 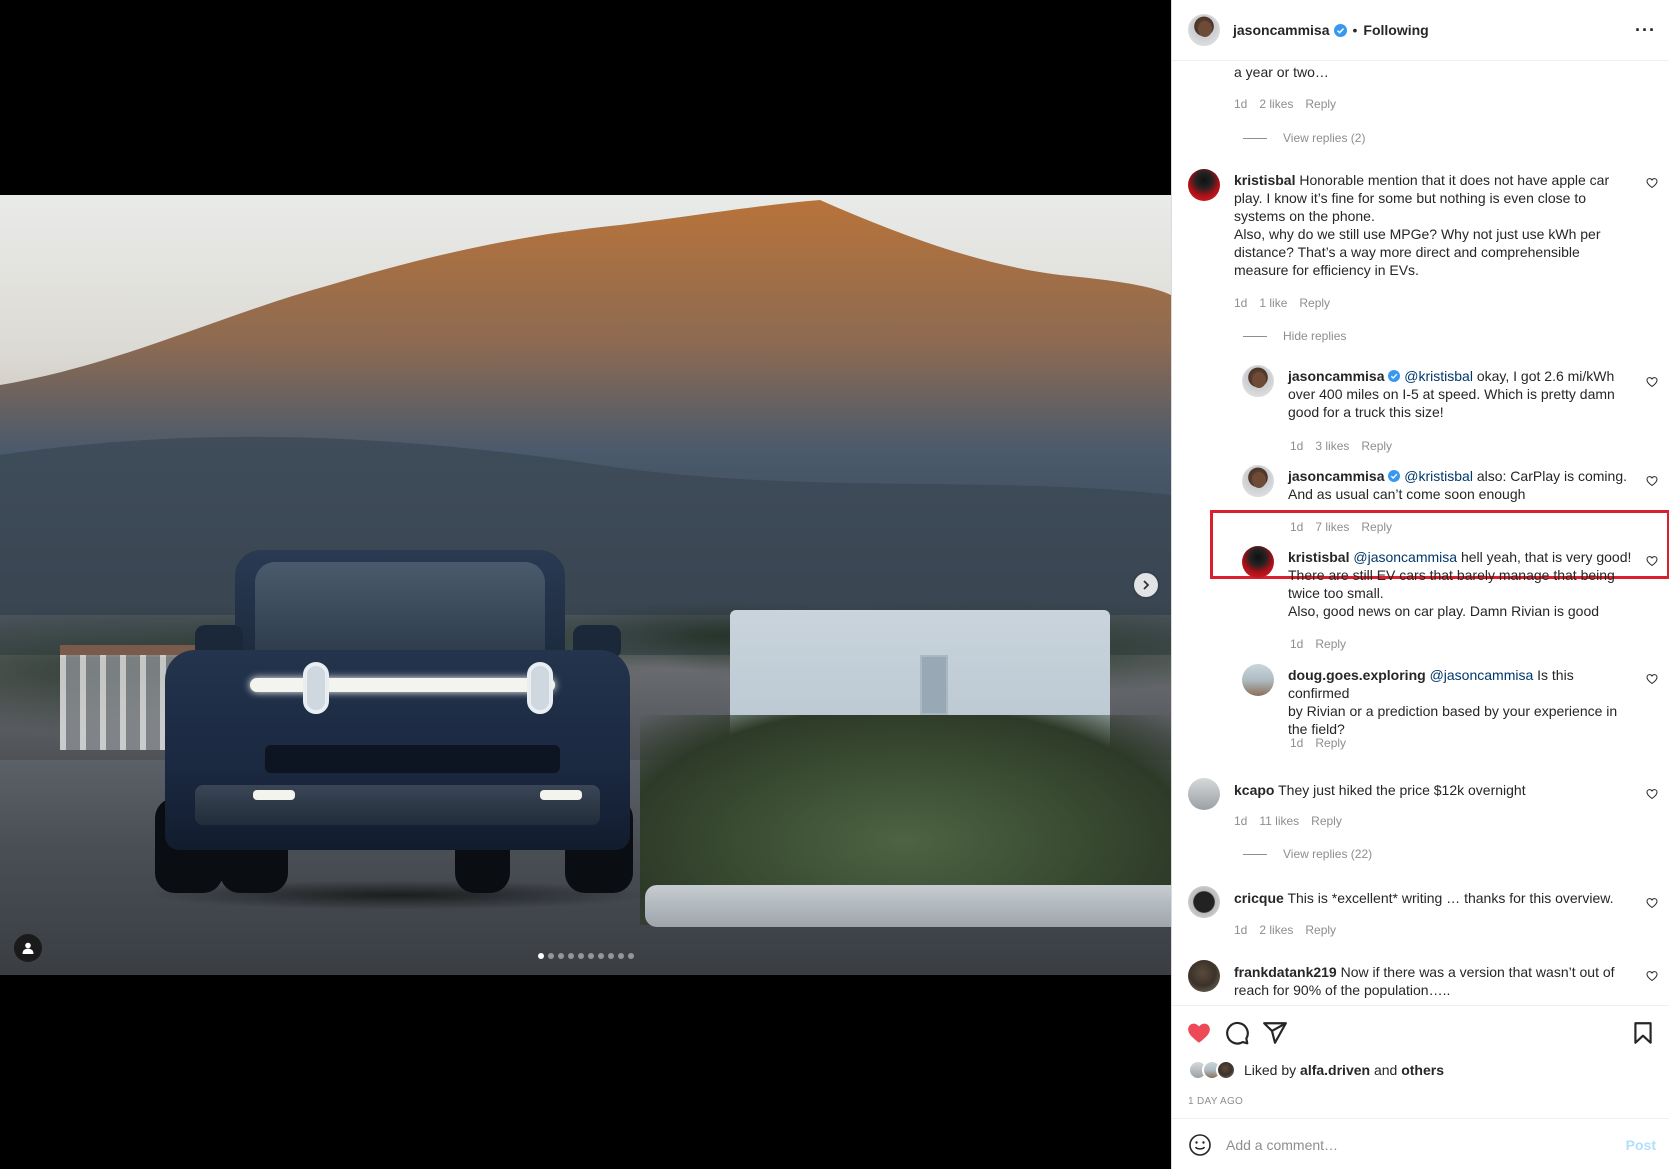 What do you see at coordinates (1342, 990) in the screenshot?
I see `comment-text-line: reach for 90% of the population…..` at bounding box center [1342, 990].